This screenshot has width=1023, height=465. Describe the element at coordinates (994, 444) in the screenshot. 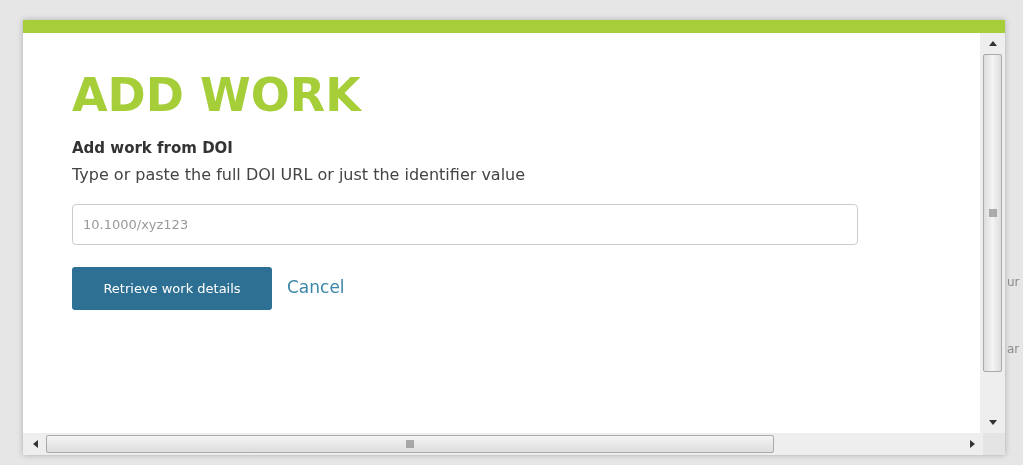

I see `scrollbar-corner` at that location.